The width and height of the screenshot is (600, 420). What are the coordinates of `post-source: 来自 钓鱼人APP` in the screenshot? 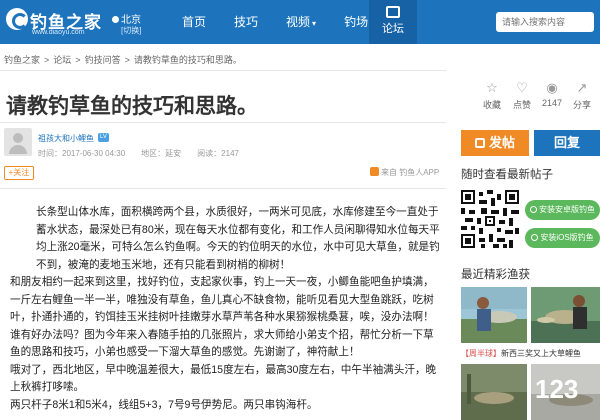 It's located at (404, 172).